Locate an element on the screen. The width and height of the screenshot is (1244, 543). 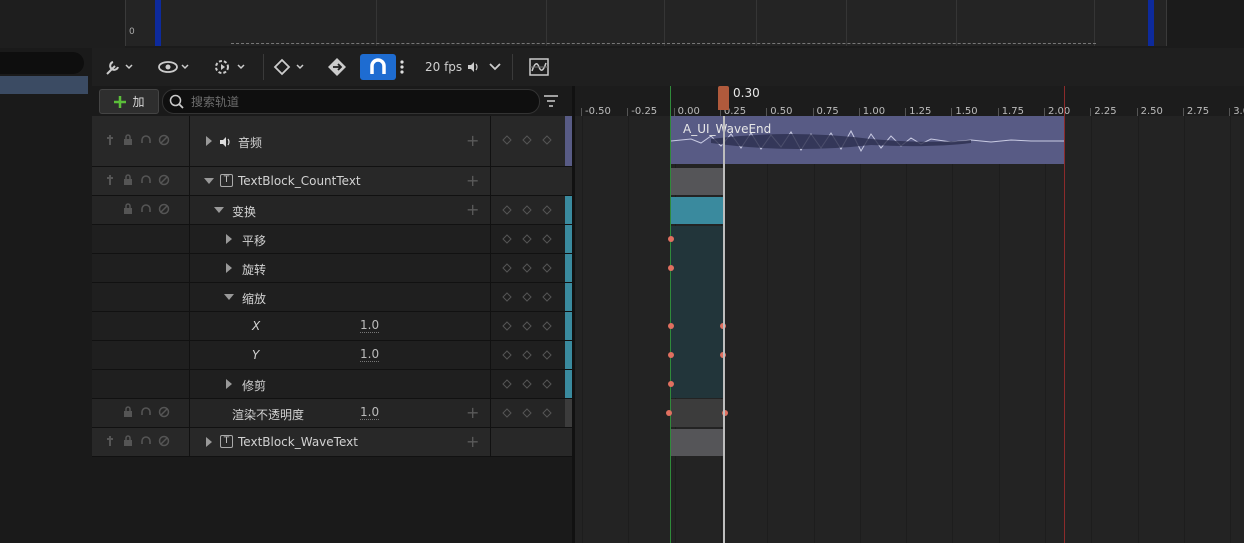
counttext-section is located at coordinates (697, 181).